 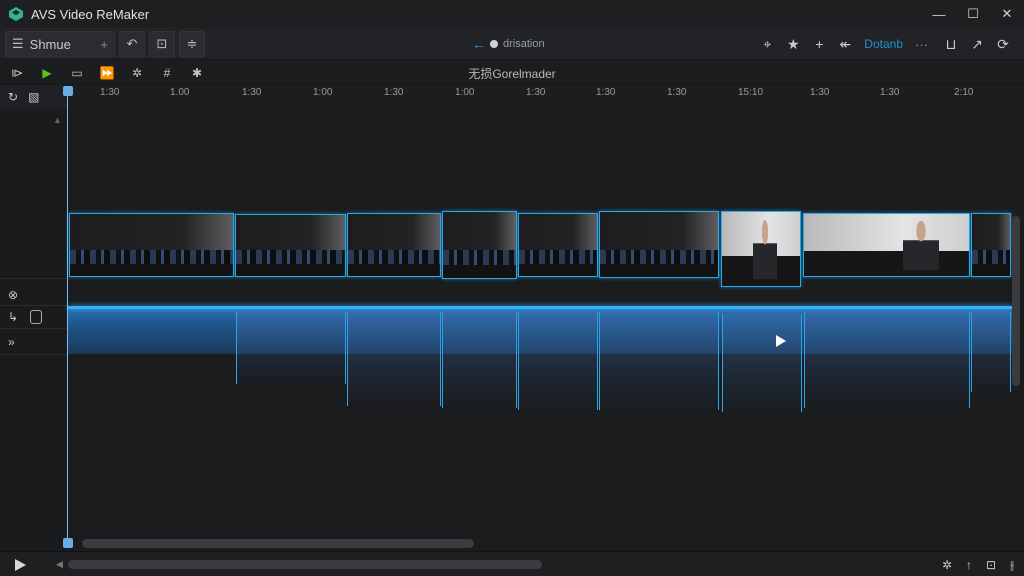 What do you see at coordinates (278, 543) in the screenshot?
I see `horizontal-scrollbar` at bounding box center [278, 543].